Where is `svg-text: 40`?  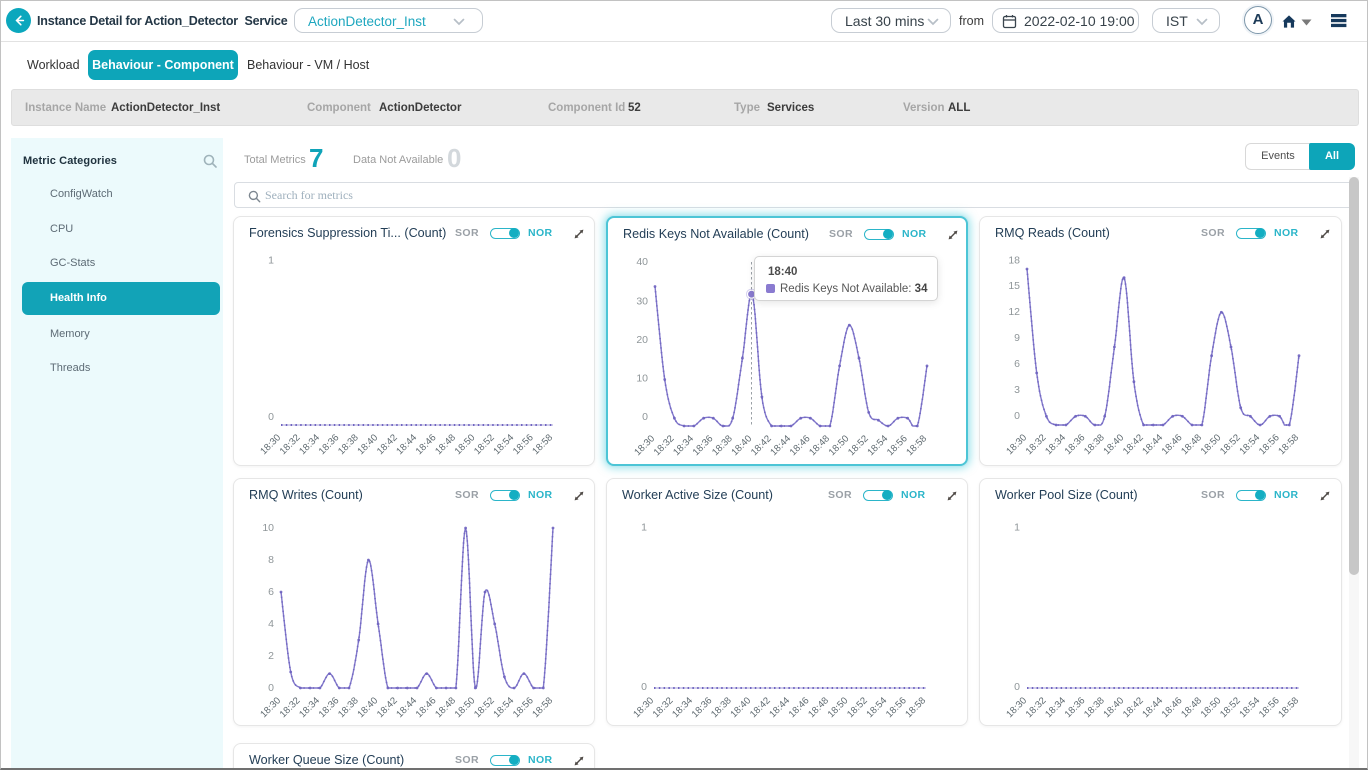
svg-text: 40 is located at coordinates (642, 262).